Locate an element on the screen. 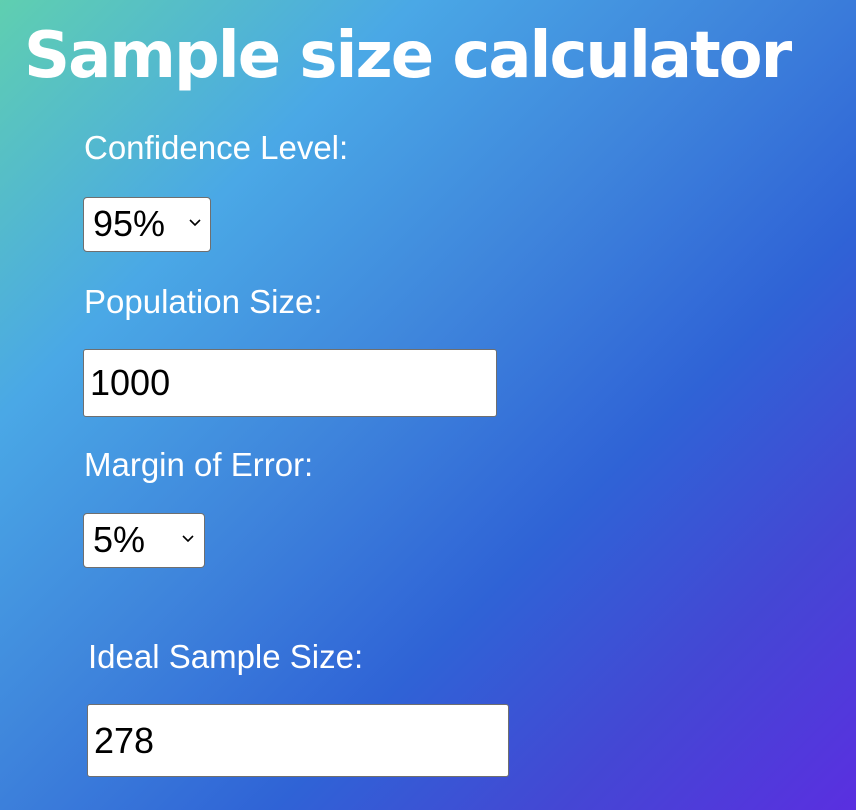  page-title: Sample size calculator is located at coordinates (408, 56).